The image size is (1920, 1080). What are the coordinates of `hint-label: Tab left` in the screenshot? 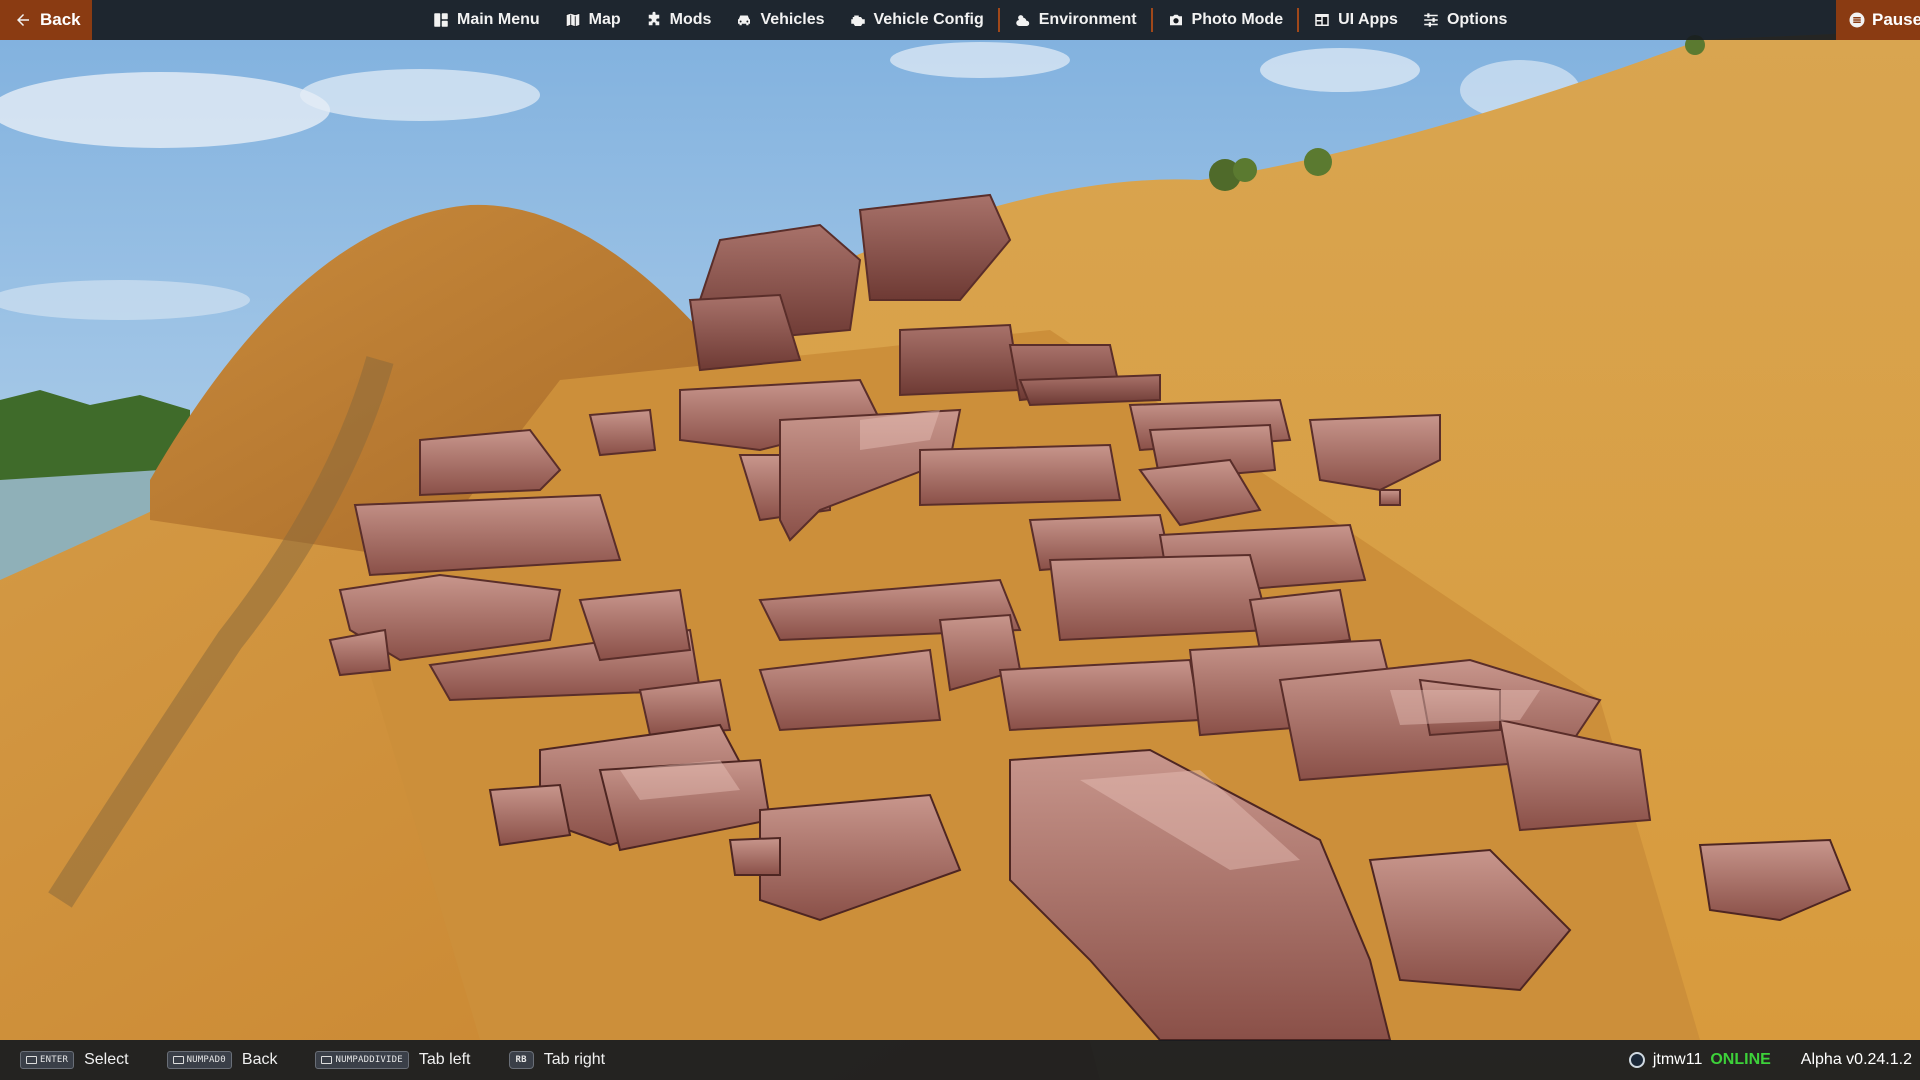 It's located at (444, 1059).